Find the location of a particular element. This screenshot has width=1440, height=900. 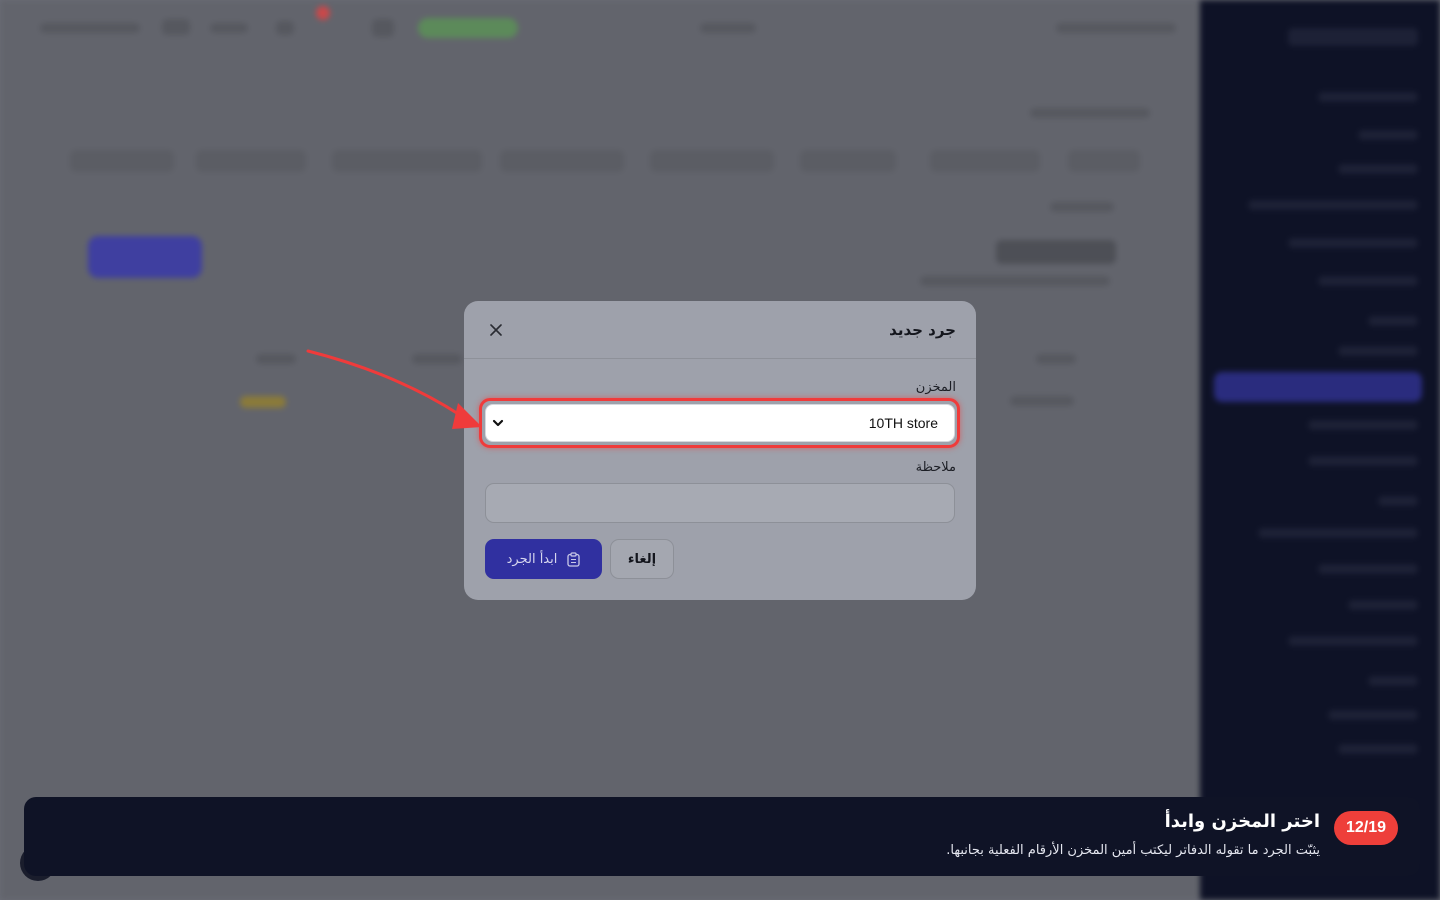

warehouse-label: المخزن is located at coordinates (935, 387).